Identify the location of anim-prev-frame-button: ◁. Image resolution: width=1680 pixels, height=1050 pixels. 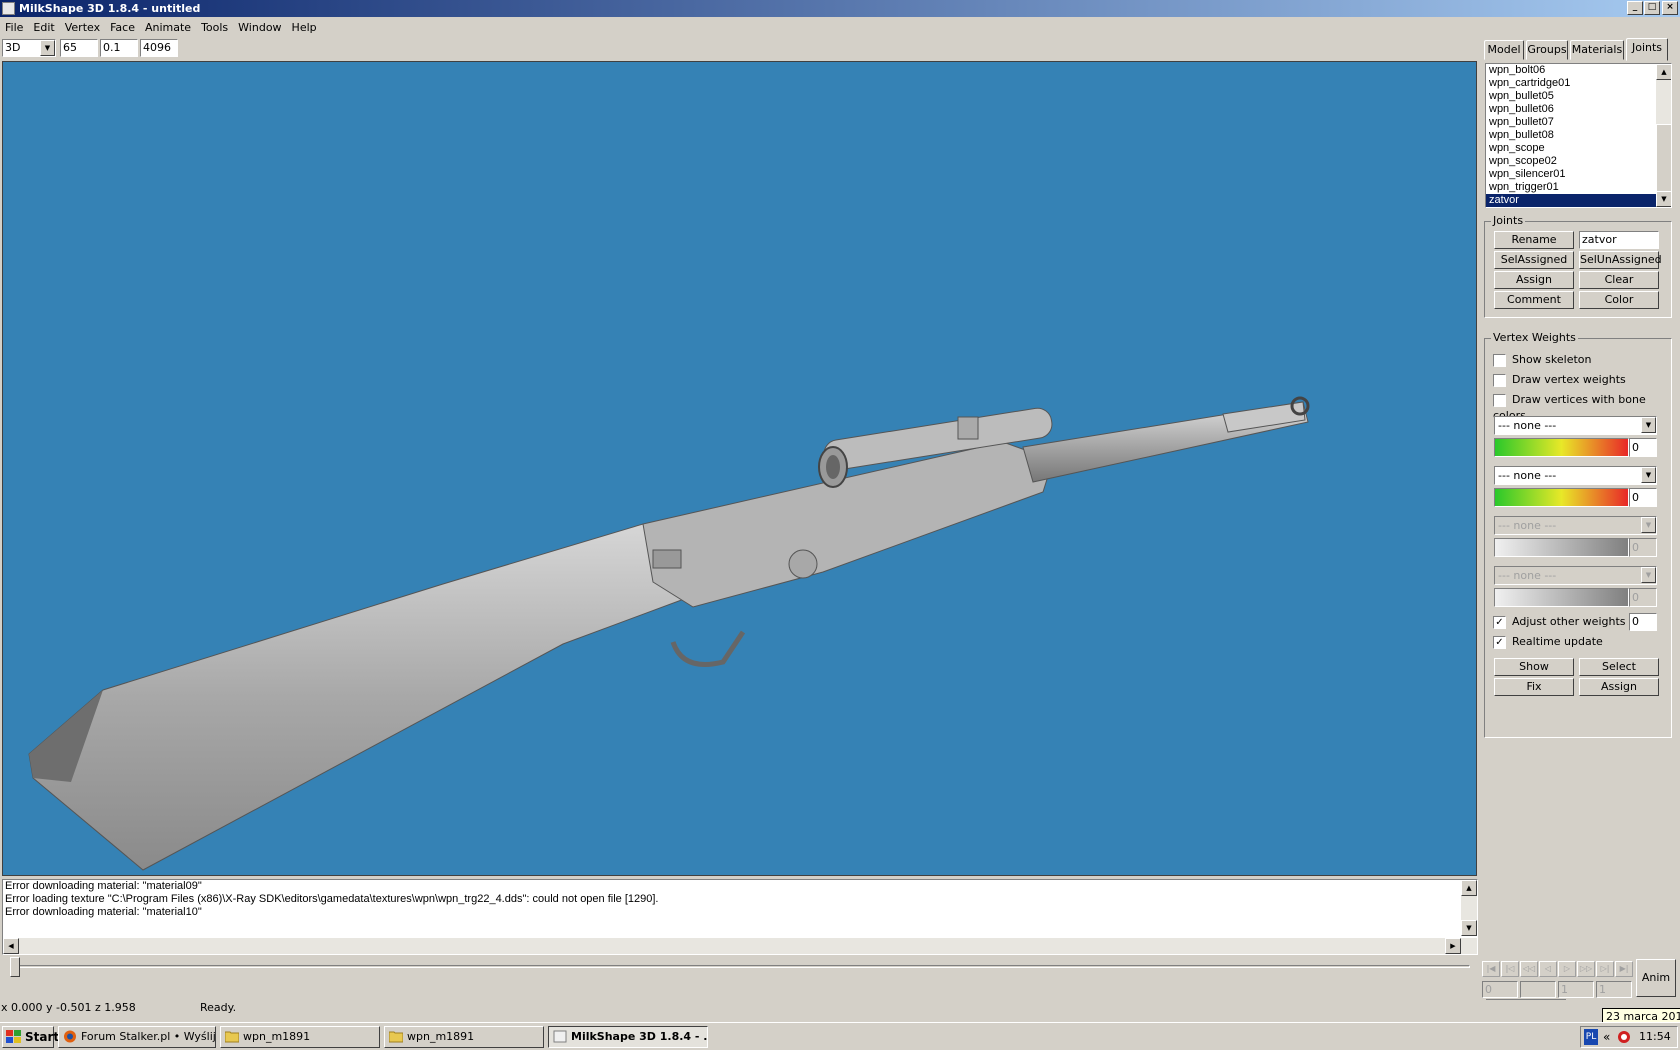
(1548, 969).